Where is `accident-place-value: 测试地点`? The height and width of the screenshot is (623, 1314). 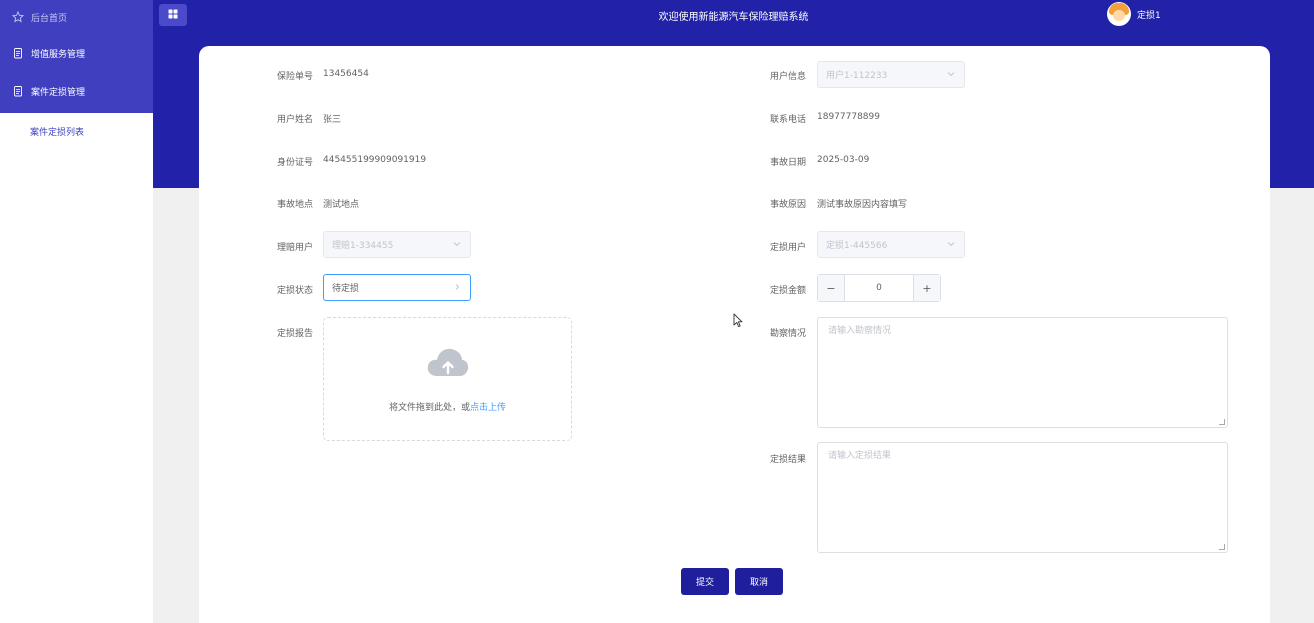
accident-place-value: 测试地点 is located at coordinates (341, 205).